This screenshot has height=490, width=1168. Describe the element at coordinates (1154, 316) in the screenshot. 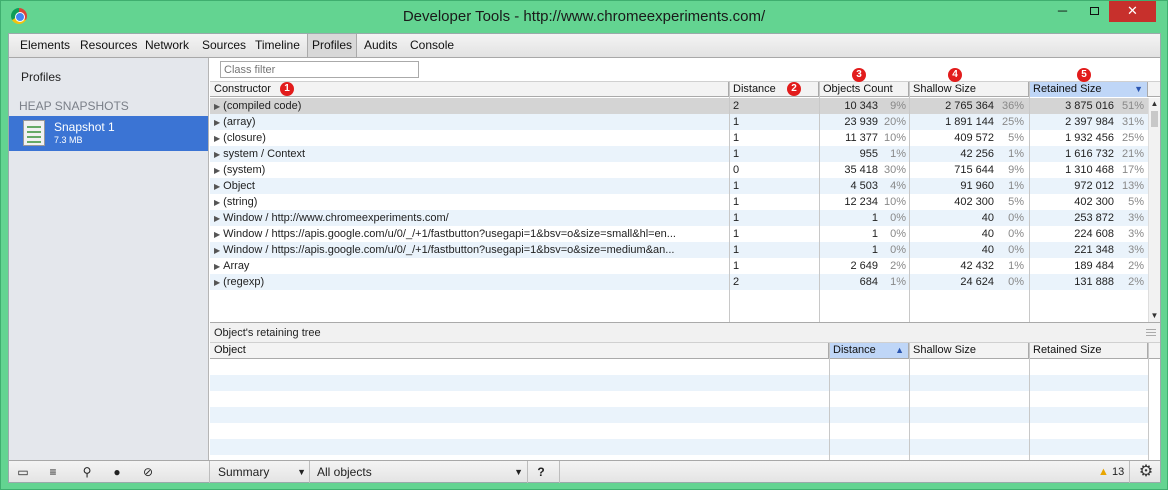

I see `scroll-down-icon: ▼` at that location.